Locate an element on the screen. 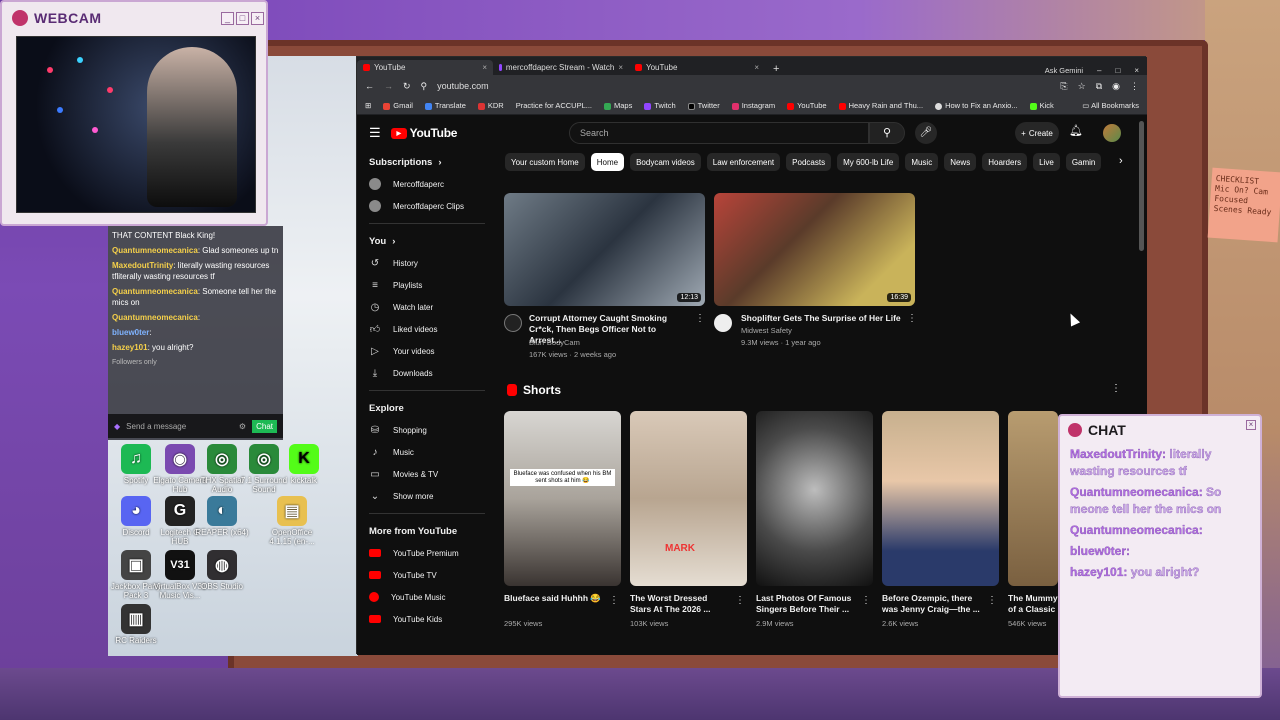 The width and height of the screenshot is (1280, 720). menu-kebab-icon: ⋮ is located at coordinates (1134, 86).